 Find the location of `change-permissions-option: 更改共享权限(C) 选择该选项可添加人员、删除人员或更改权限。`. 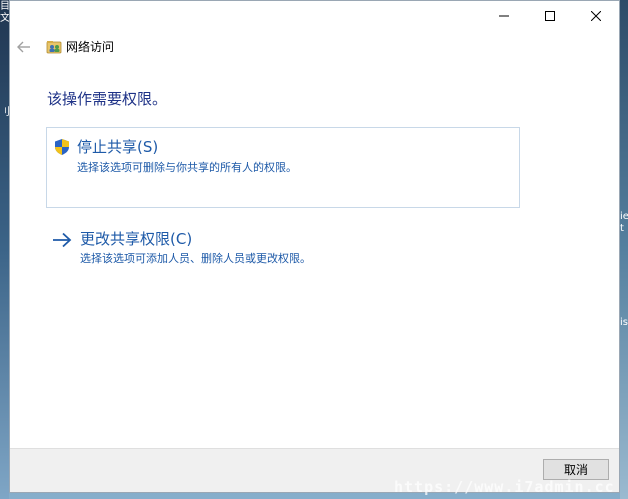

change-permissions-option: 更改共享权限(C) 选择该选项可添加人员、删除人员或更改权限。 is located at coordinates (283, 249).